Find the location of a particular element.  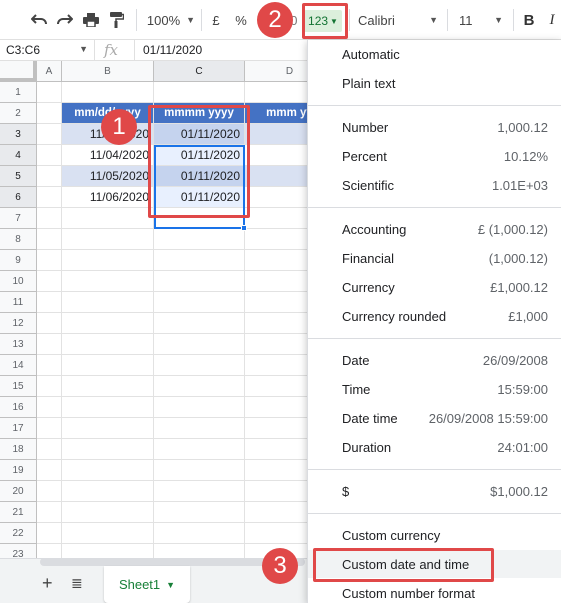

row-header-18: 18 is located at coordinates (18, 449).